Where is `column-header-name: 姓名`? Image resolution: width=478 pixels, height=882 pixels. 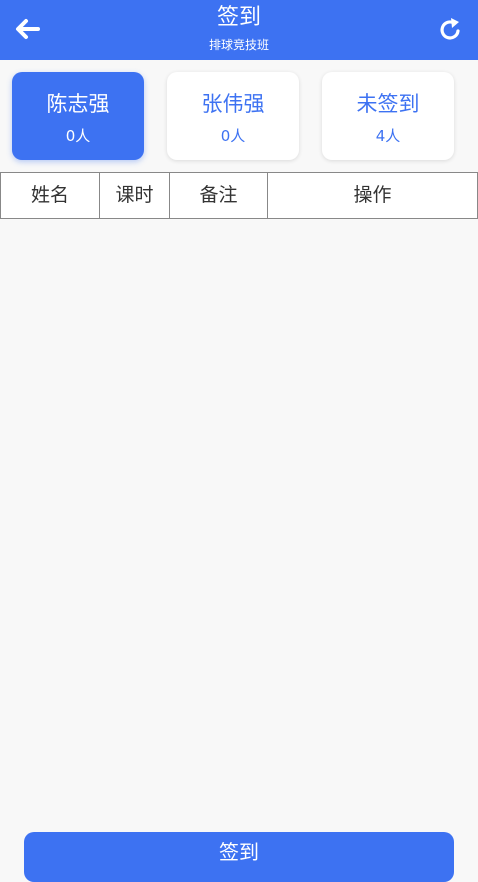
column-header-name: 姓名 is located at coordinates (49, 195).